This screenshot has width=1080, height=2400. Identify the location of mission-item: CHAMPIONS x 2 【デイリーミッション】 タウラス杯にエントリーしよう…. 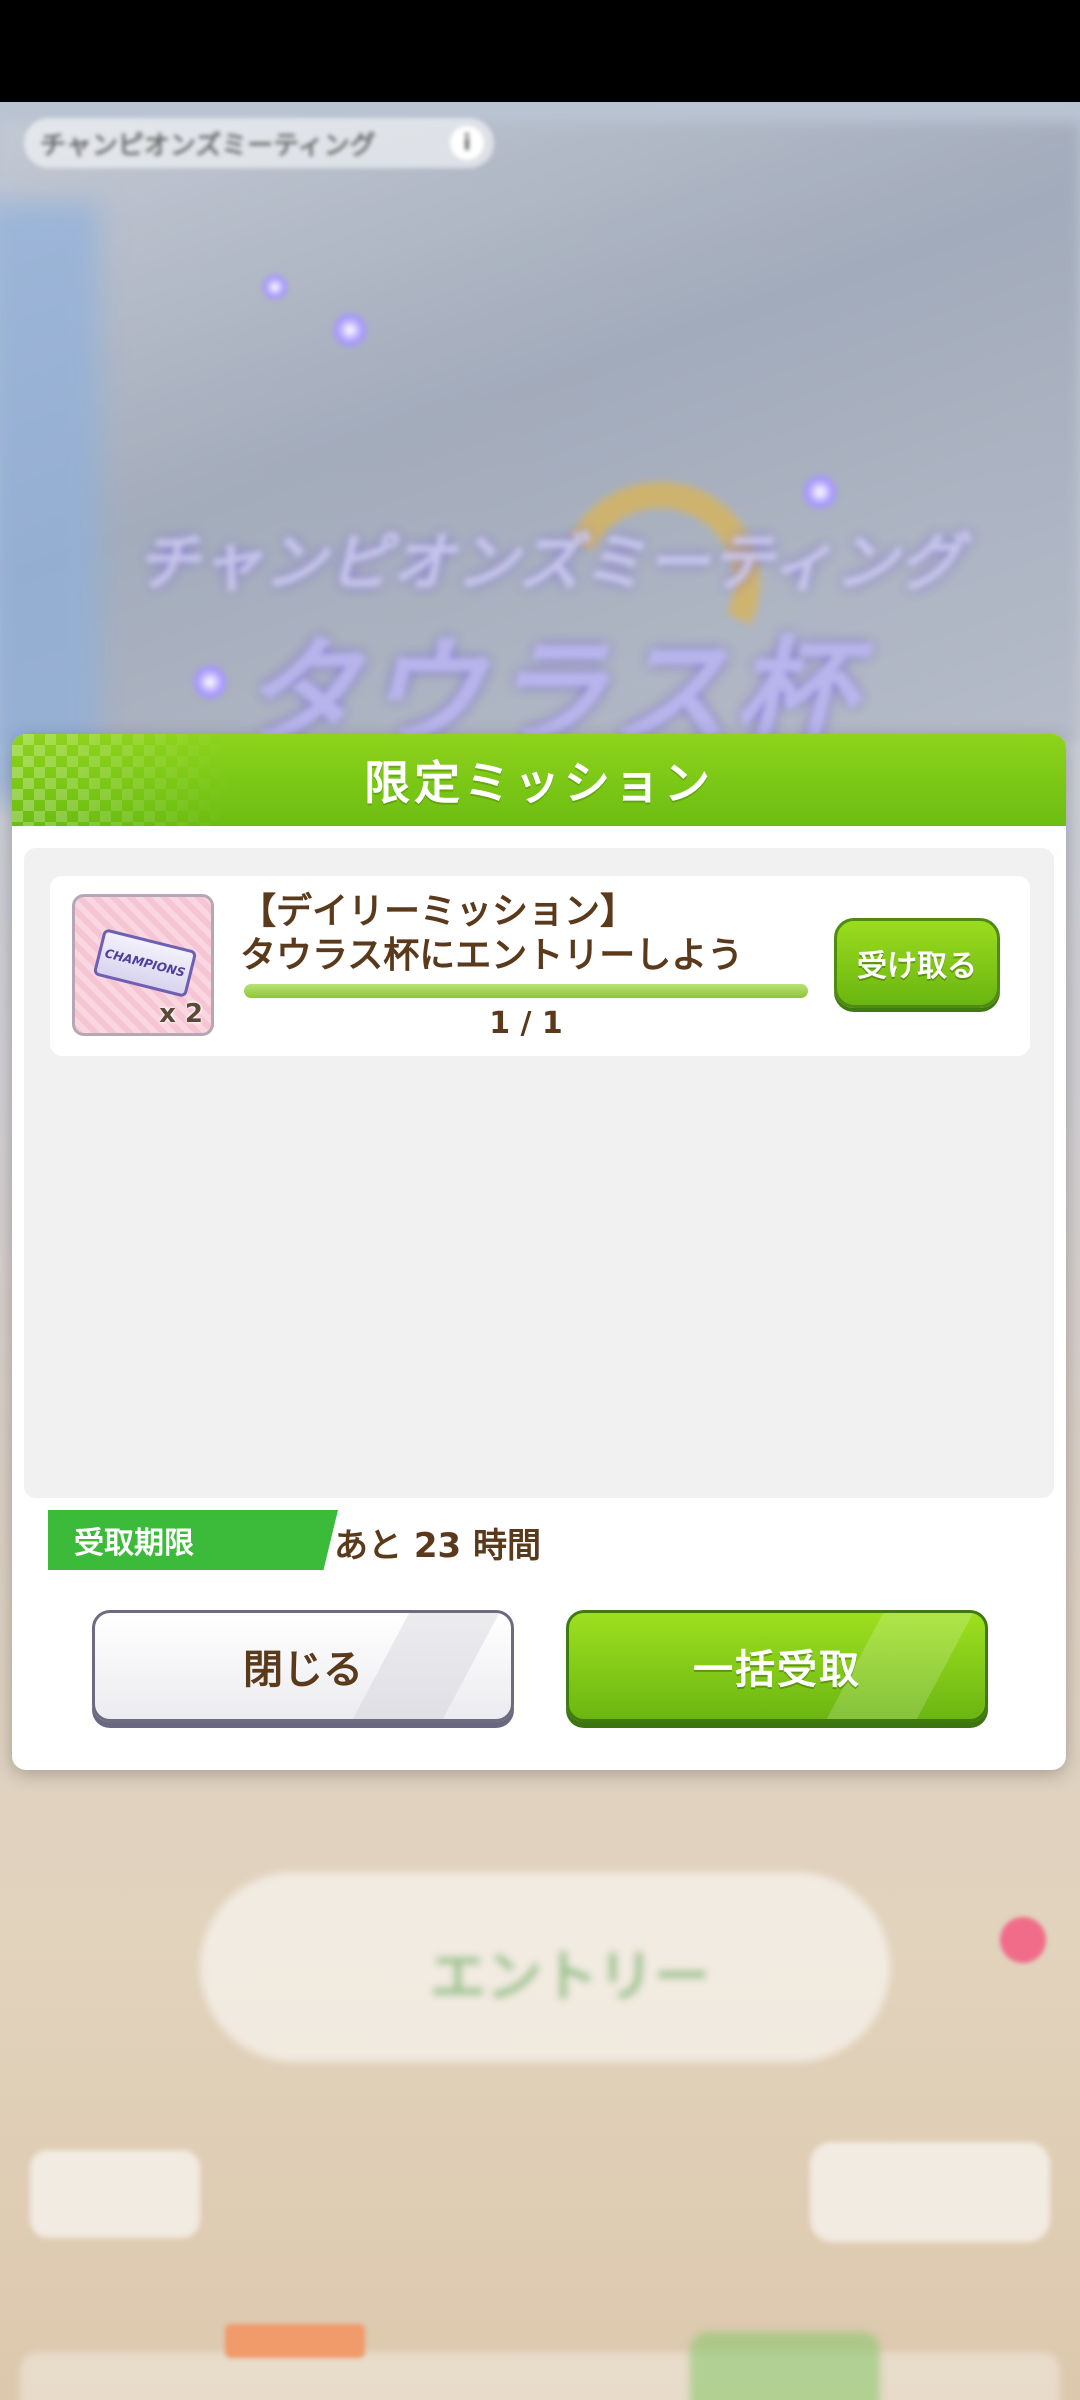
(540, 966).